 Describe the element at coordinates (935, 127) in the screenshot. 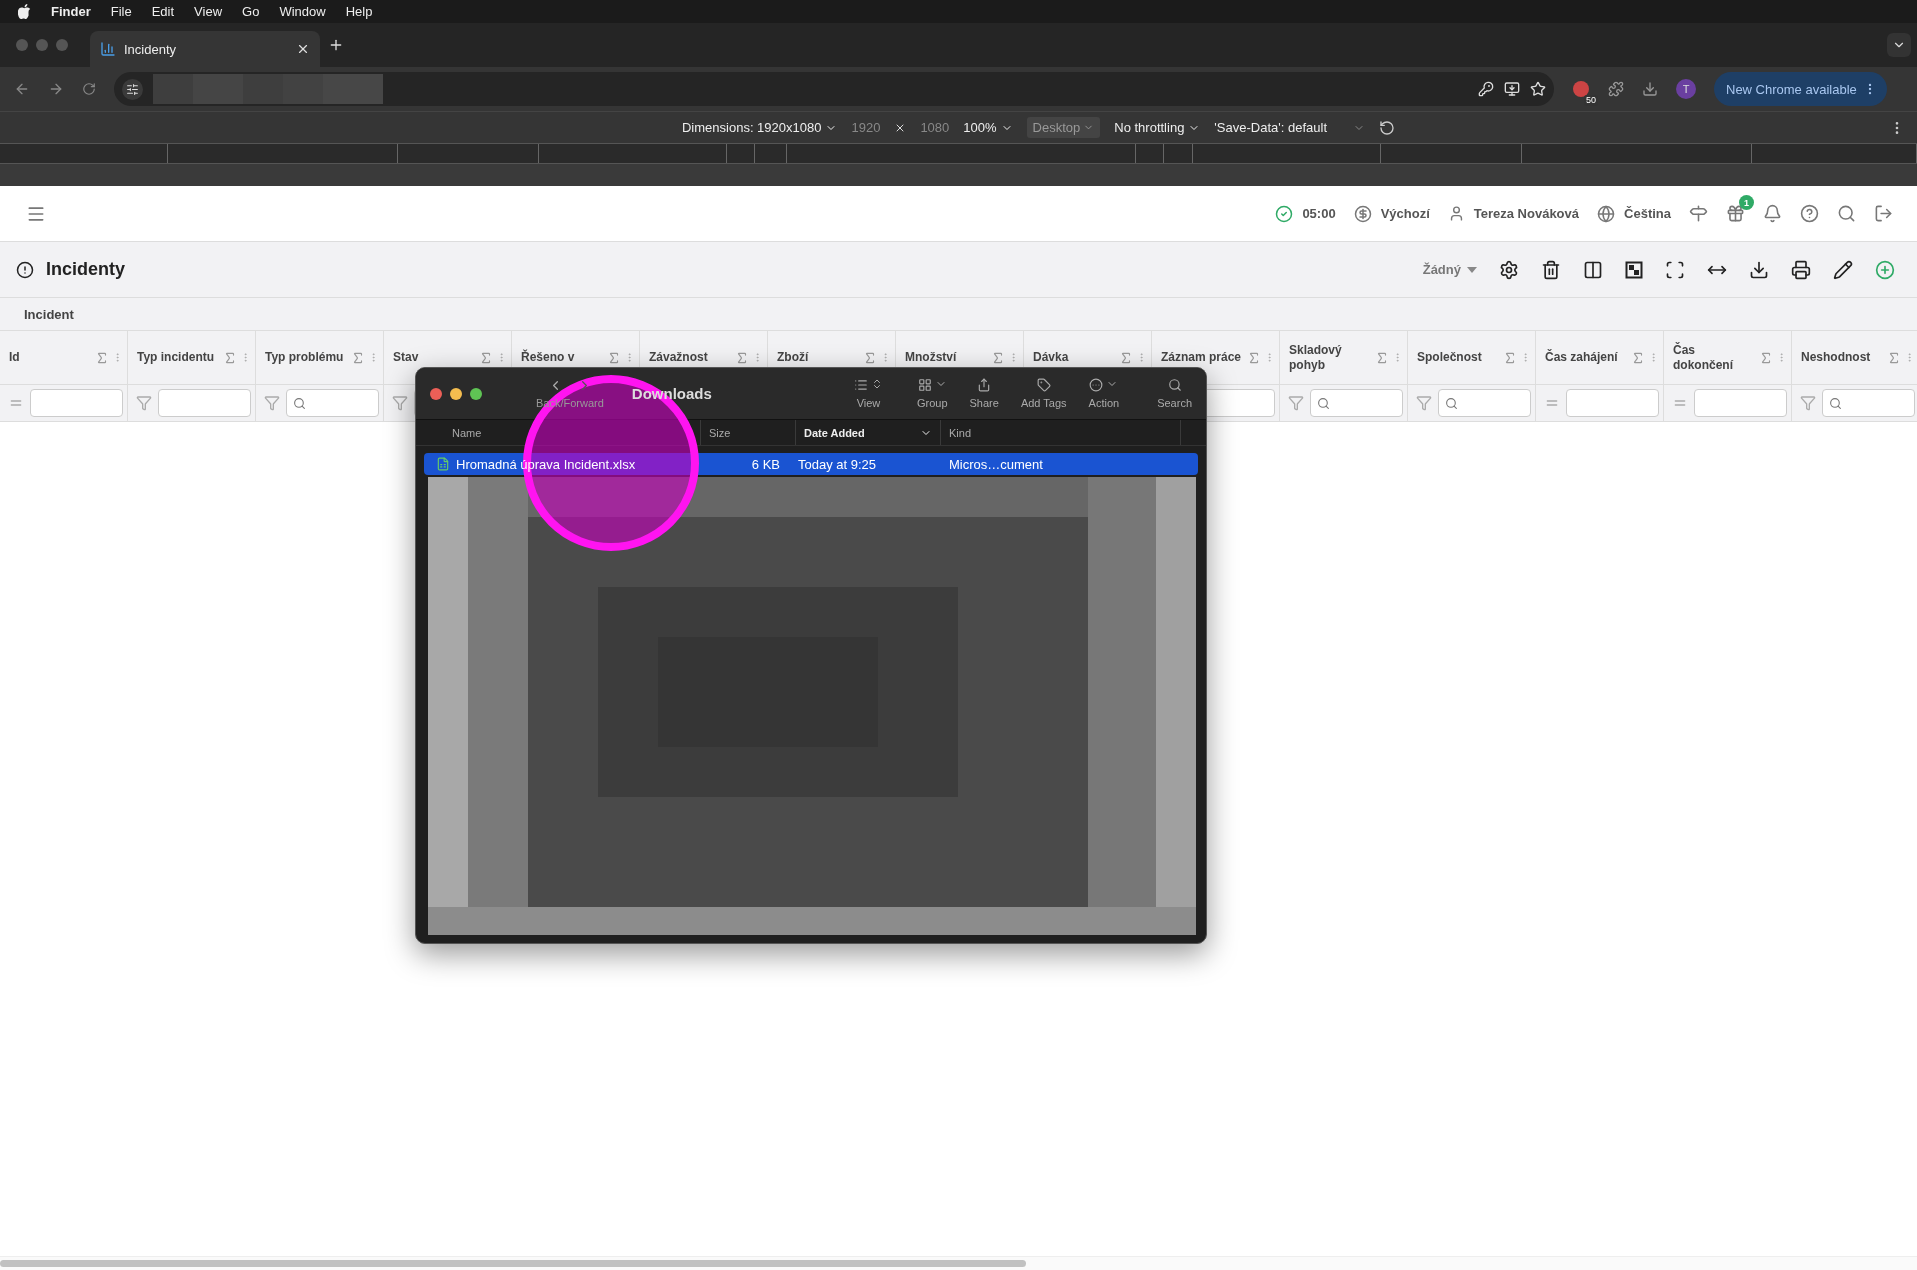

I see `height-field: 1080` at that location.